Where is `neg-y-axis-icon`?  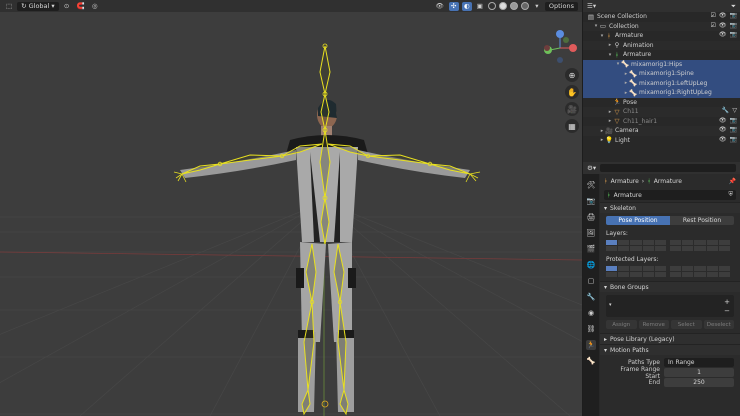 neg-y-axis-icon is located at coordinates (566, 40).